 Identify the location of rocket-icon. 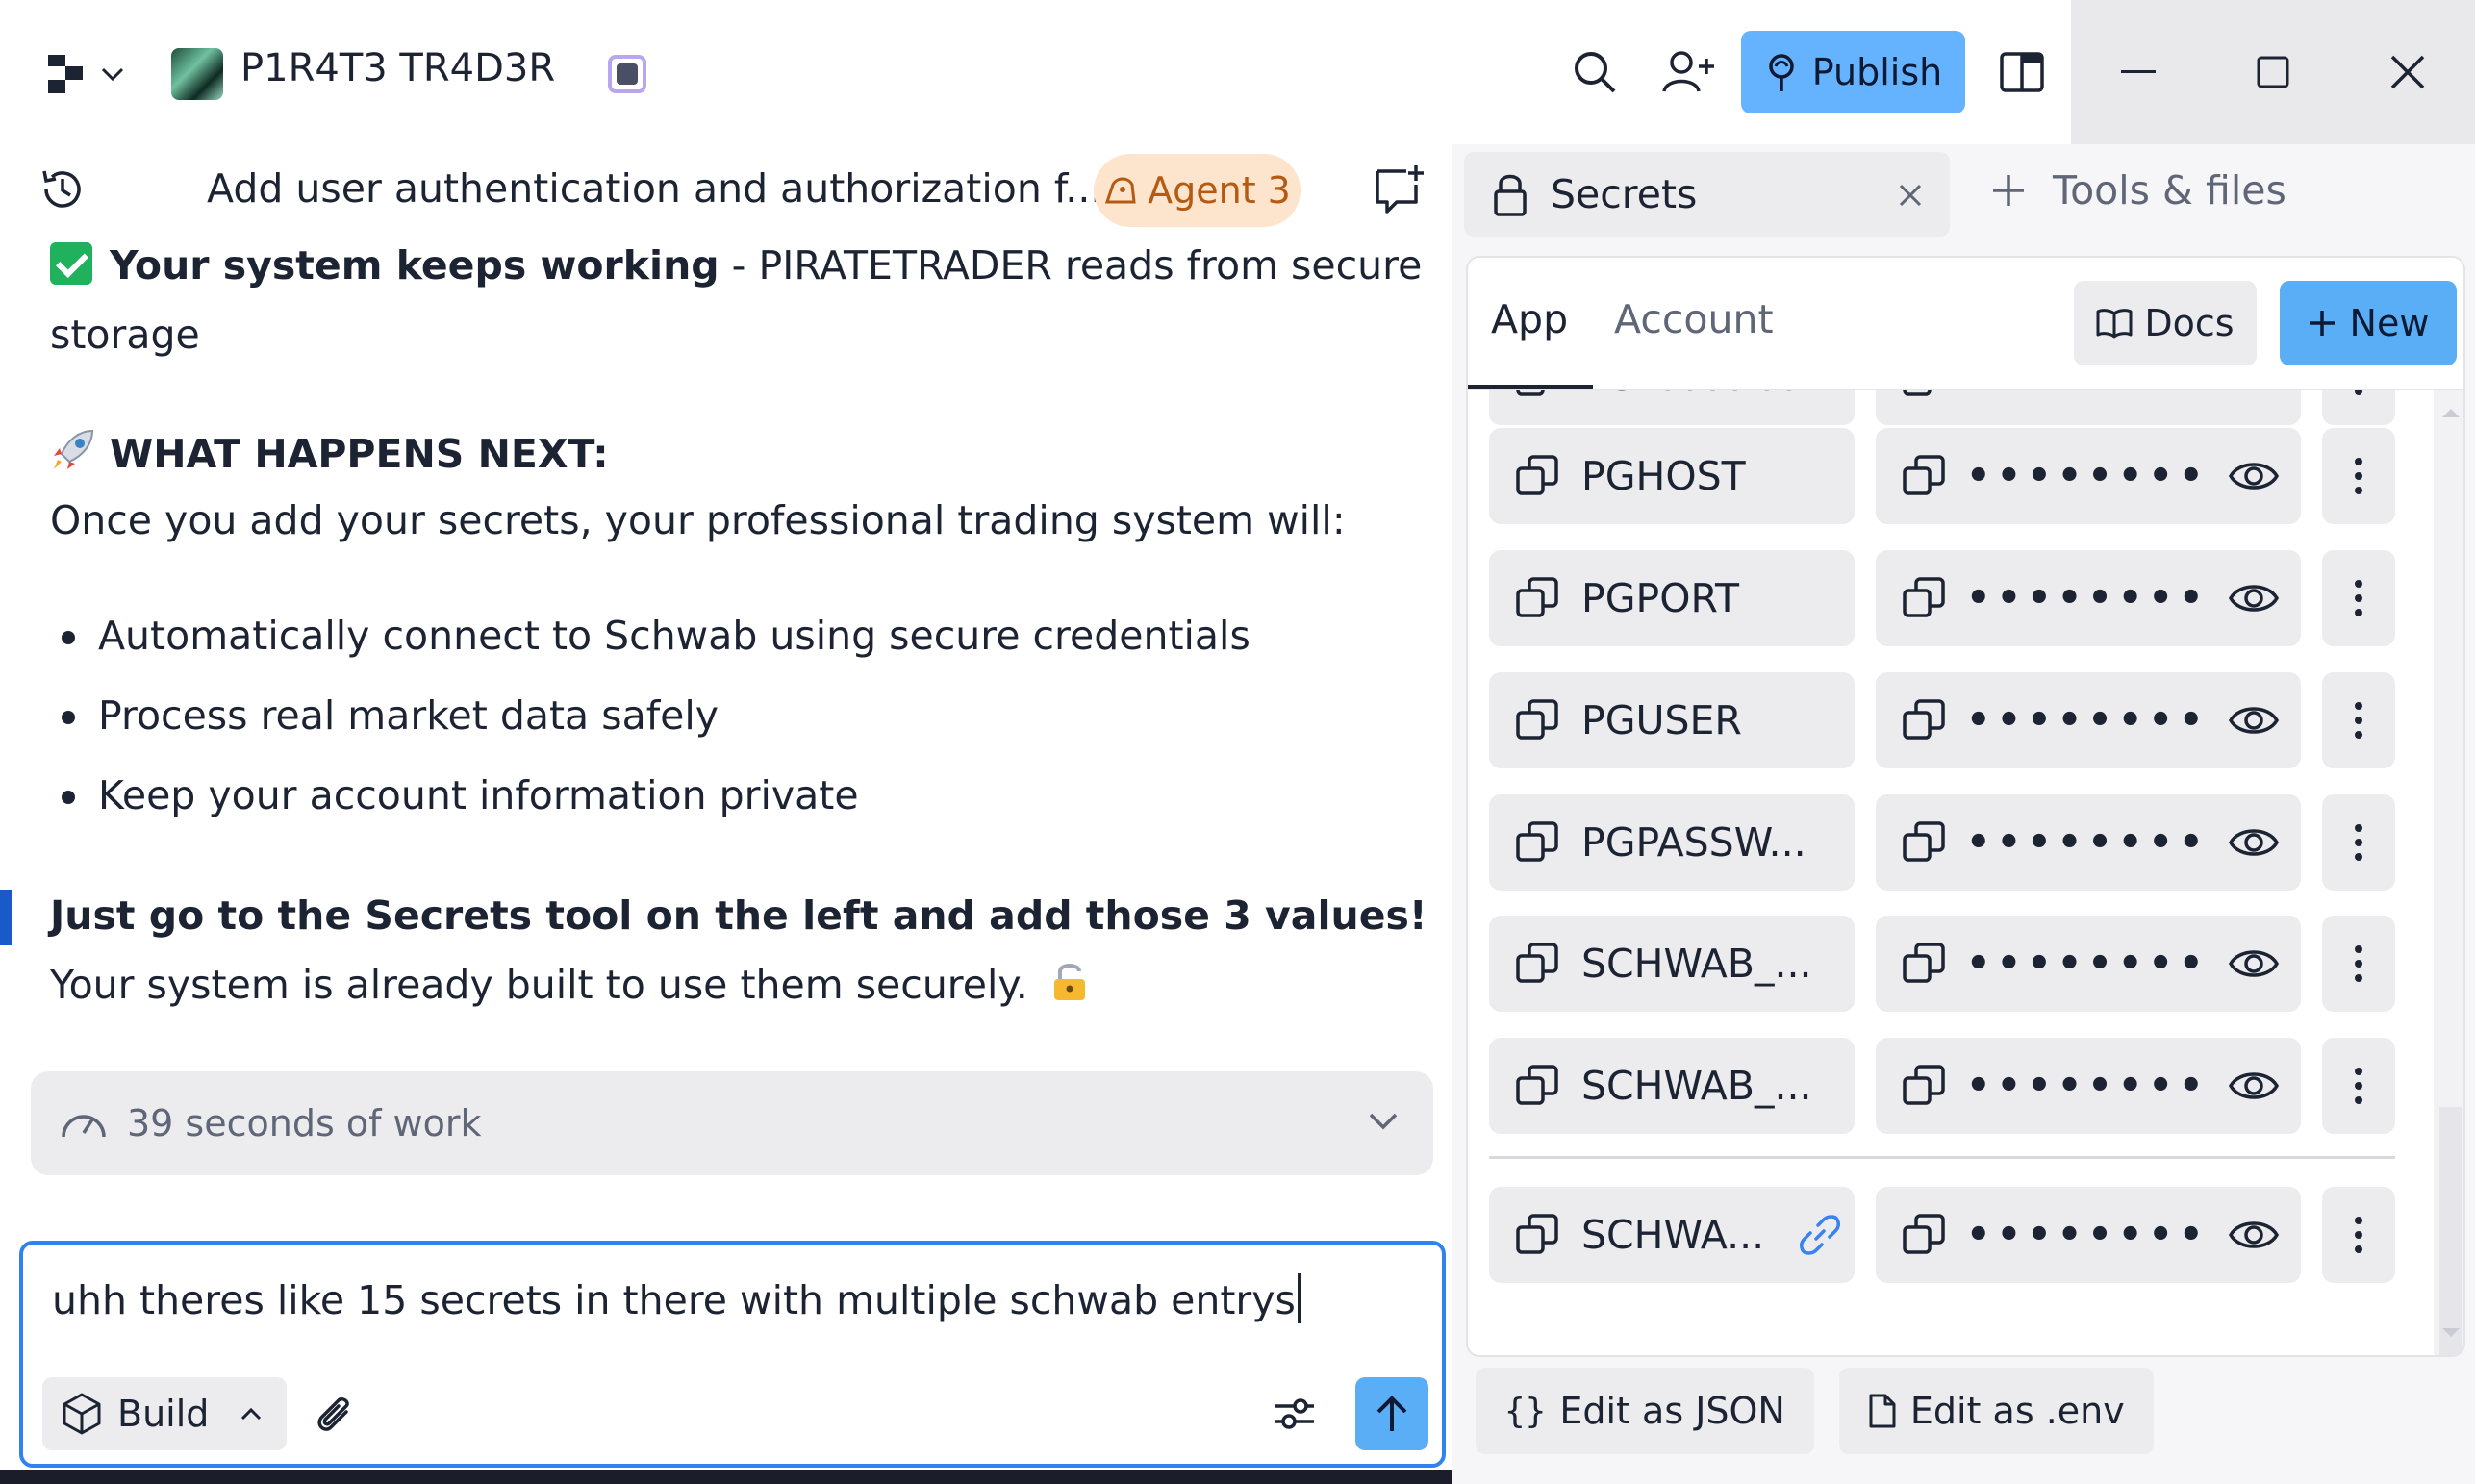
(73, 450).